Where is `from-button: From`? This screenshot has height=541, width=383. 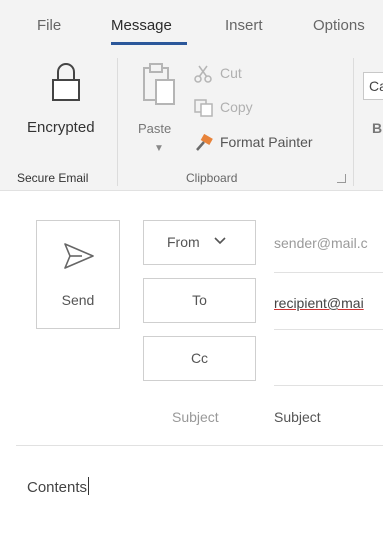 from-button: From is located at coordinates (199, 242).